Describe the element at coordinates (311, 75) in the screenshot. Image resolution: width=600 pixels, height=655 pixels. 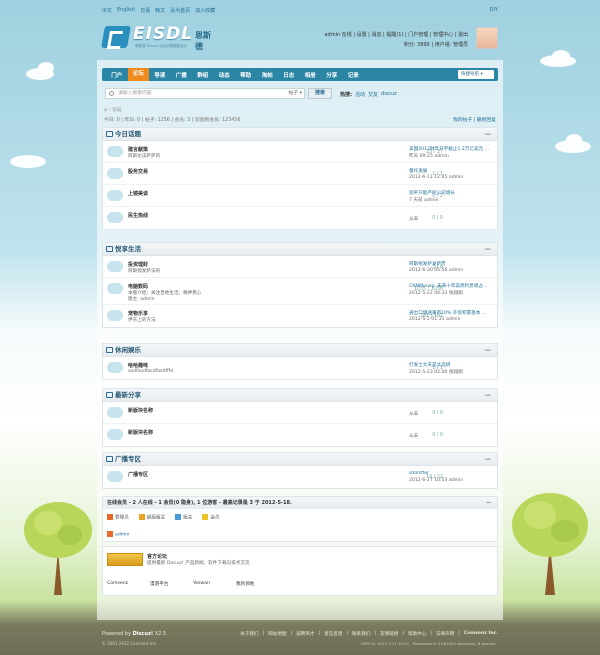
I see `nav-album: 相册` at that location.